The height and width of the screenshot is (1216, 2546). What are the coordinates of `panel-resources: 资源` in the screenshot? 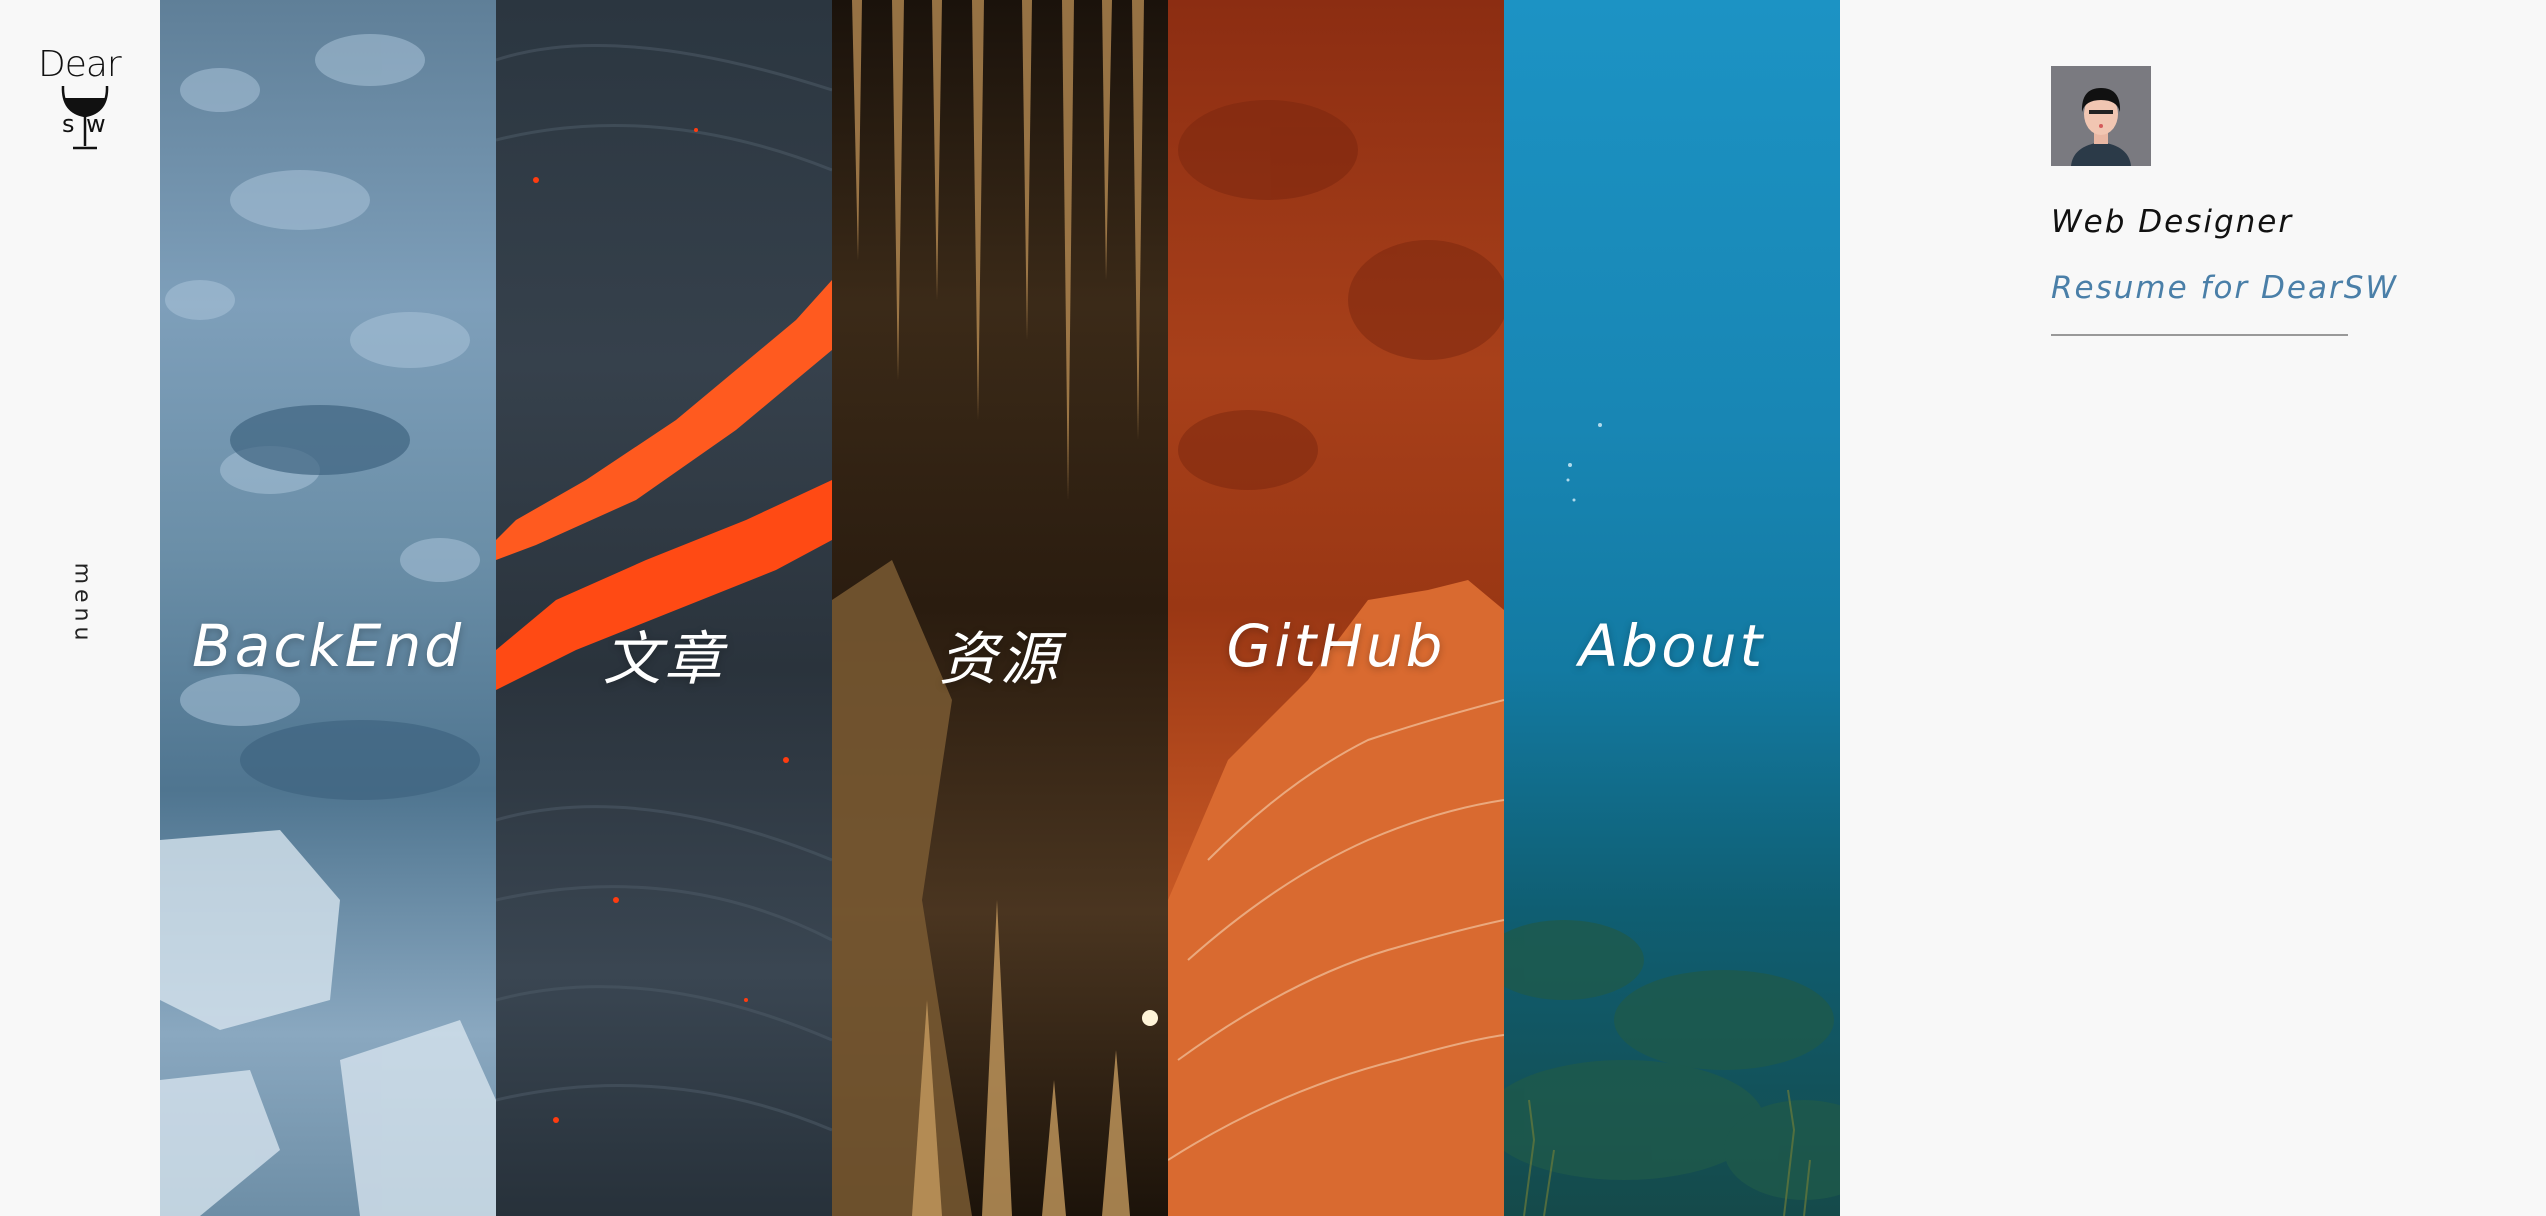 It's located at (1000, 608).